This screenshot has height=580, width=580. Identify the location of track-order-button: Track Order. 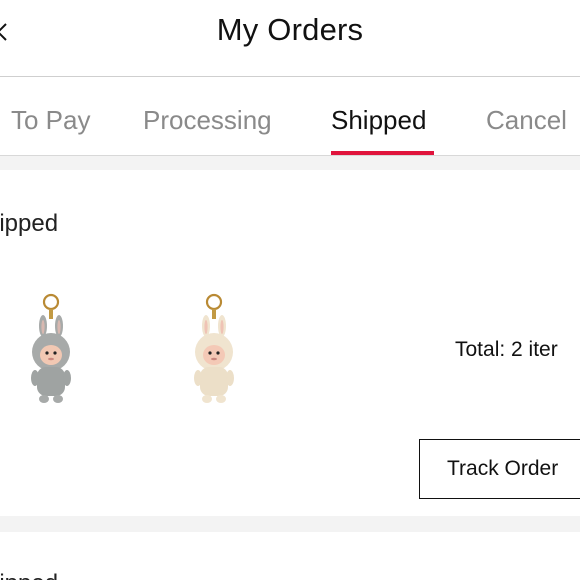
(499, 469).